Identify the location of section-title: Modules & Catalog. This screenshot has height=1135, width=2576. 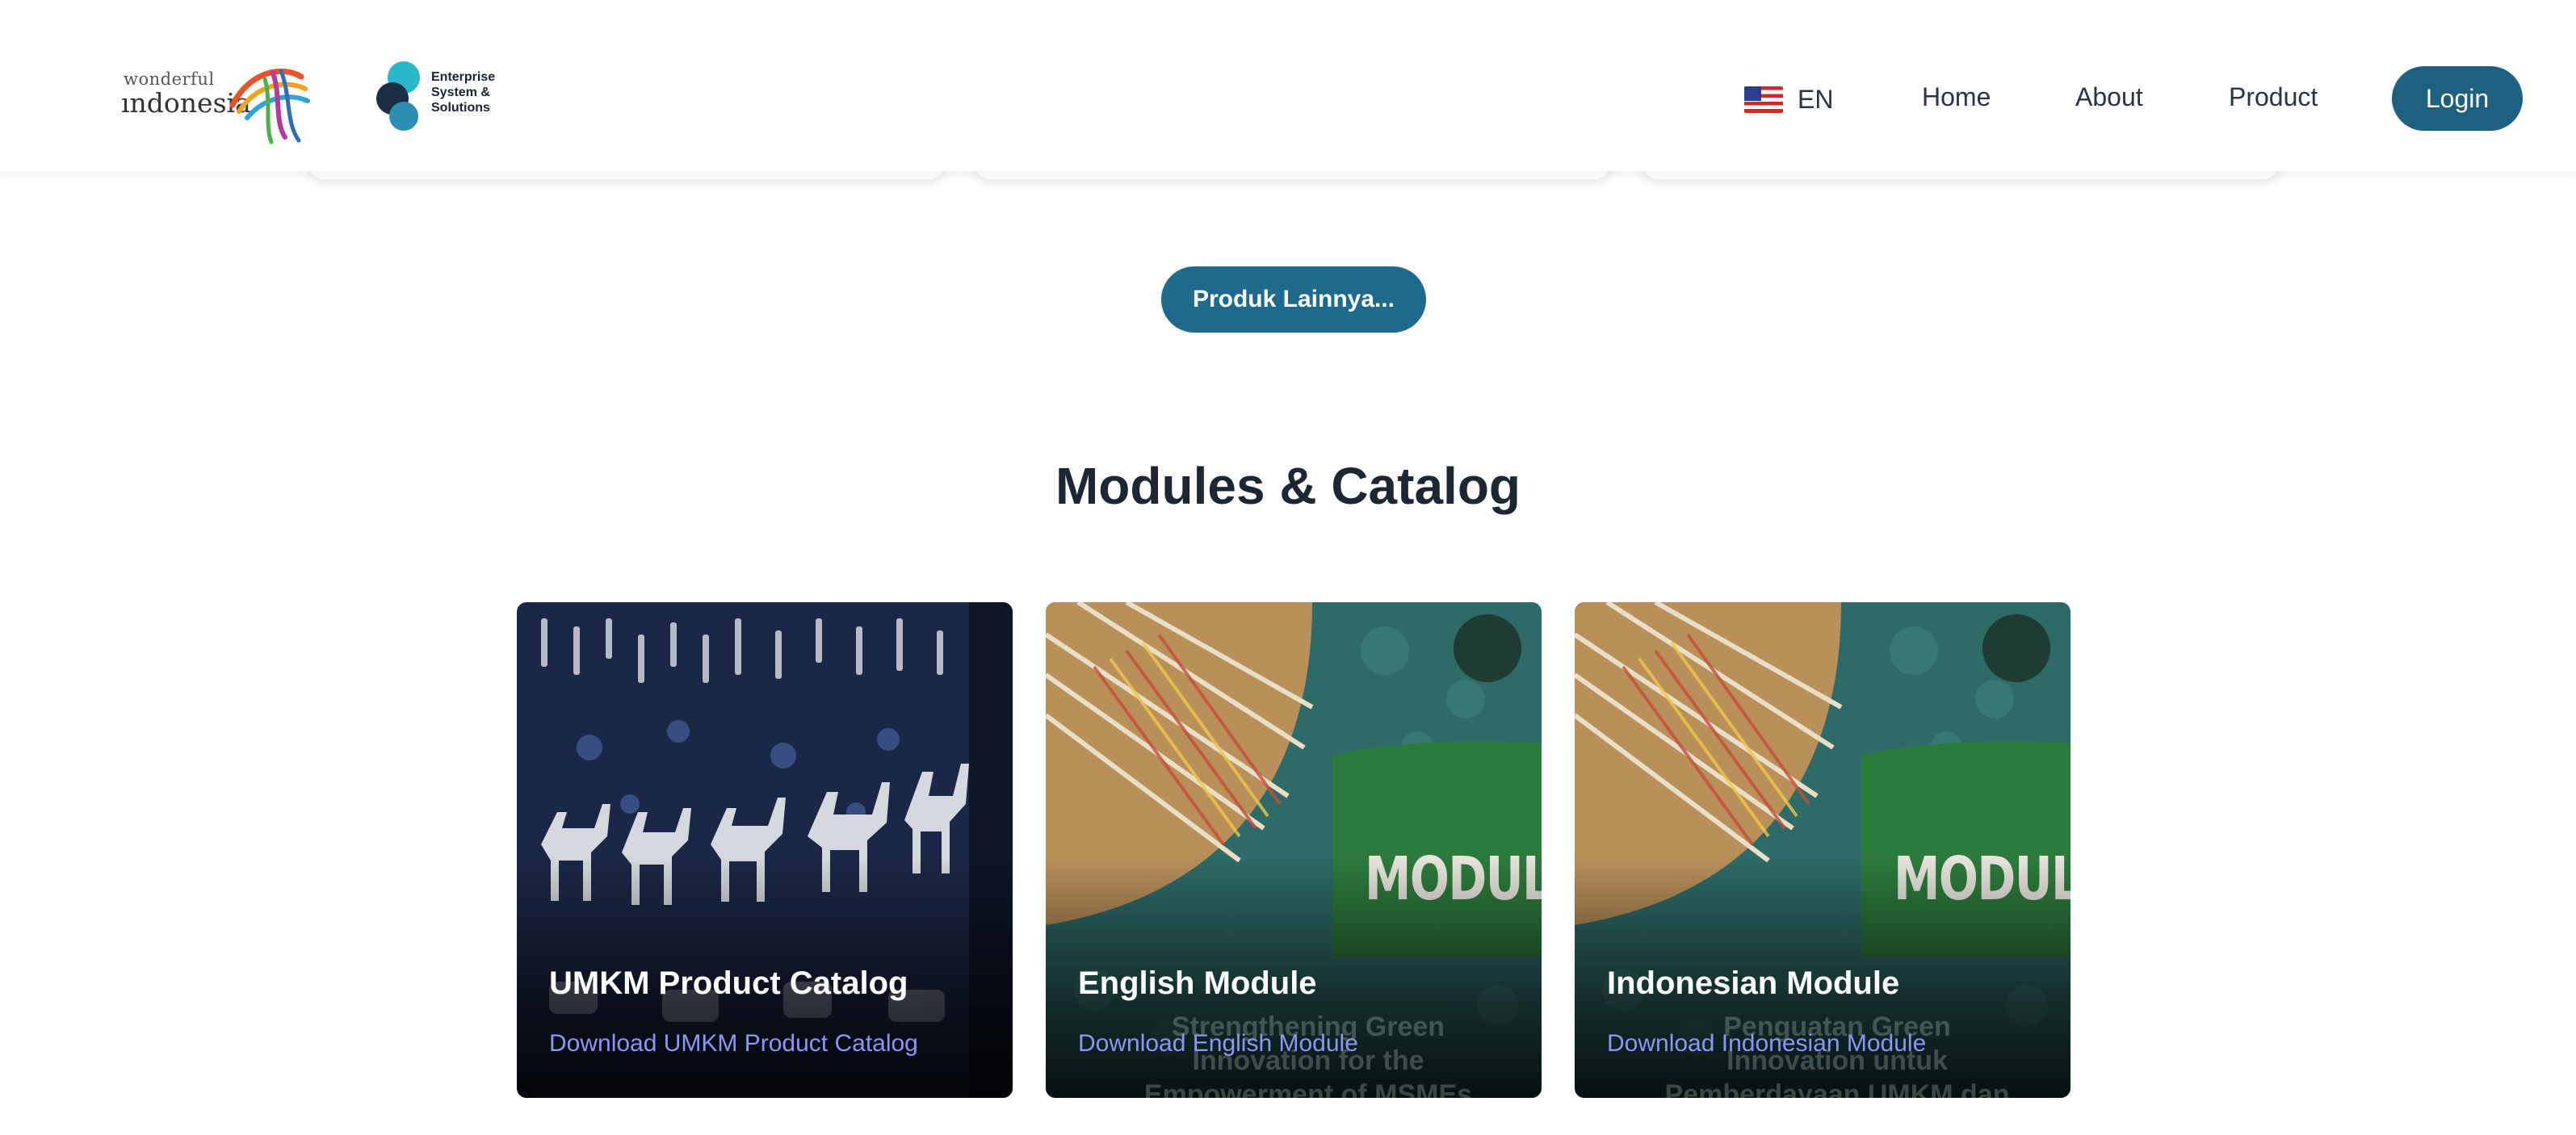
(1288, 486).